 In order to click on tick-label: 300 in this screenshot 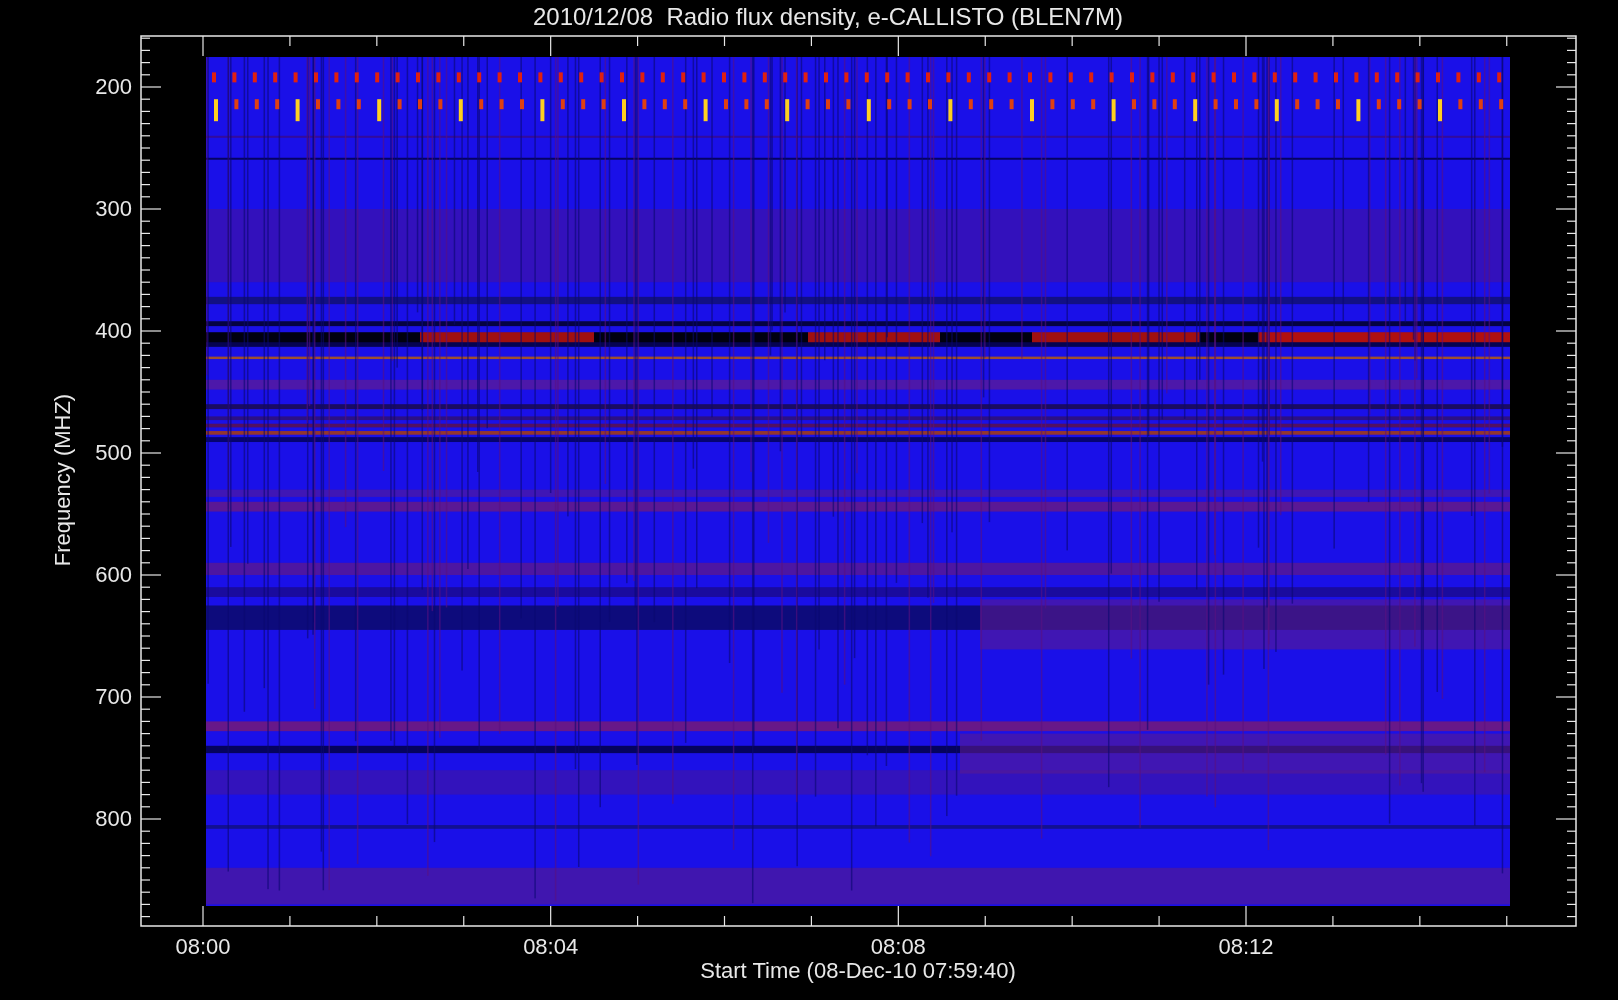, I will do `click(113, 208)`.